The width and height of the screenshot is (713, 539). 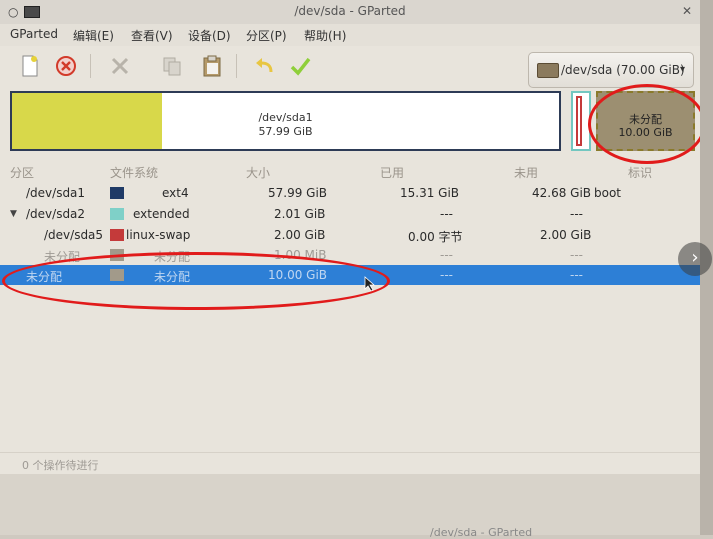 I want to click on window-title: /dev/sda - GParted, so click(x=350, y=11).